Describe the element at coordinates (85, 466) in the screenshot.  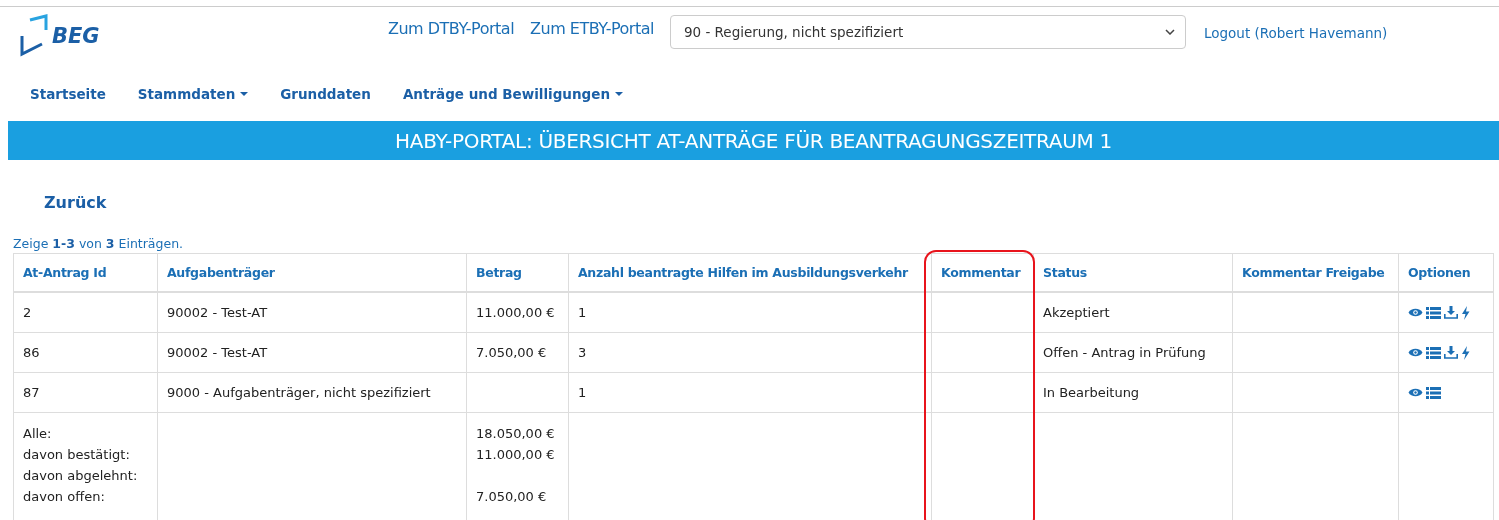
I see `summary-labels: Alle: davon bestätigt: davon abgelehnt: davon offen:` at that location.